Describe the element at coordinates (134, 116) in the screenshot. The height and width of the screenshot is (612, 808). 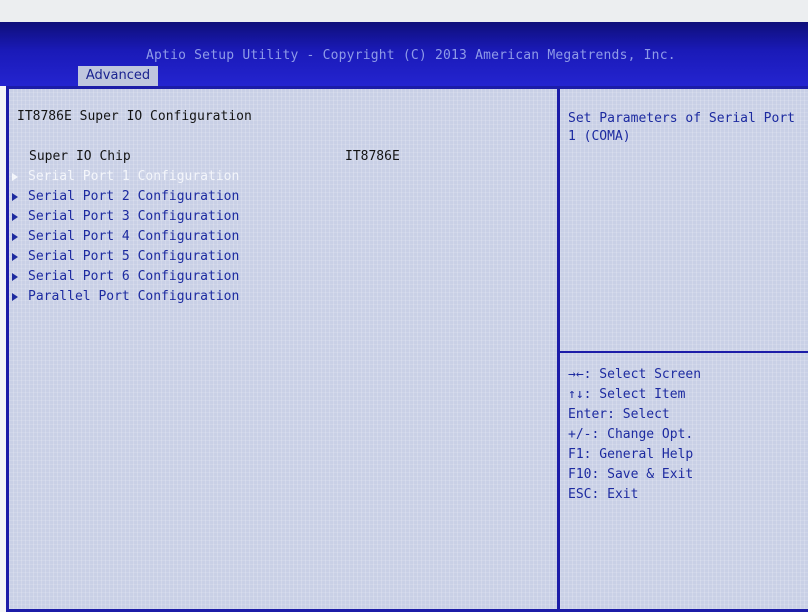
I see `page-title: IT8786E Super IO Configuration` at that location.